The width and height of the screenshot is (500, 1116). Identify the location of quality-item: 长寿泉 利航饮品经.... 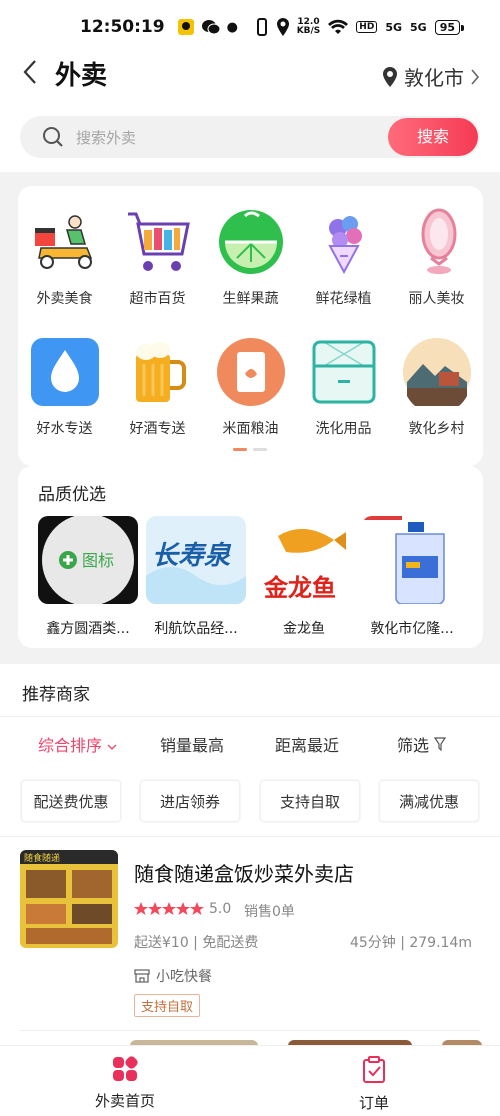
(196, 577).